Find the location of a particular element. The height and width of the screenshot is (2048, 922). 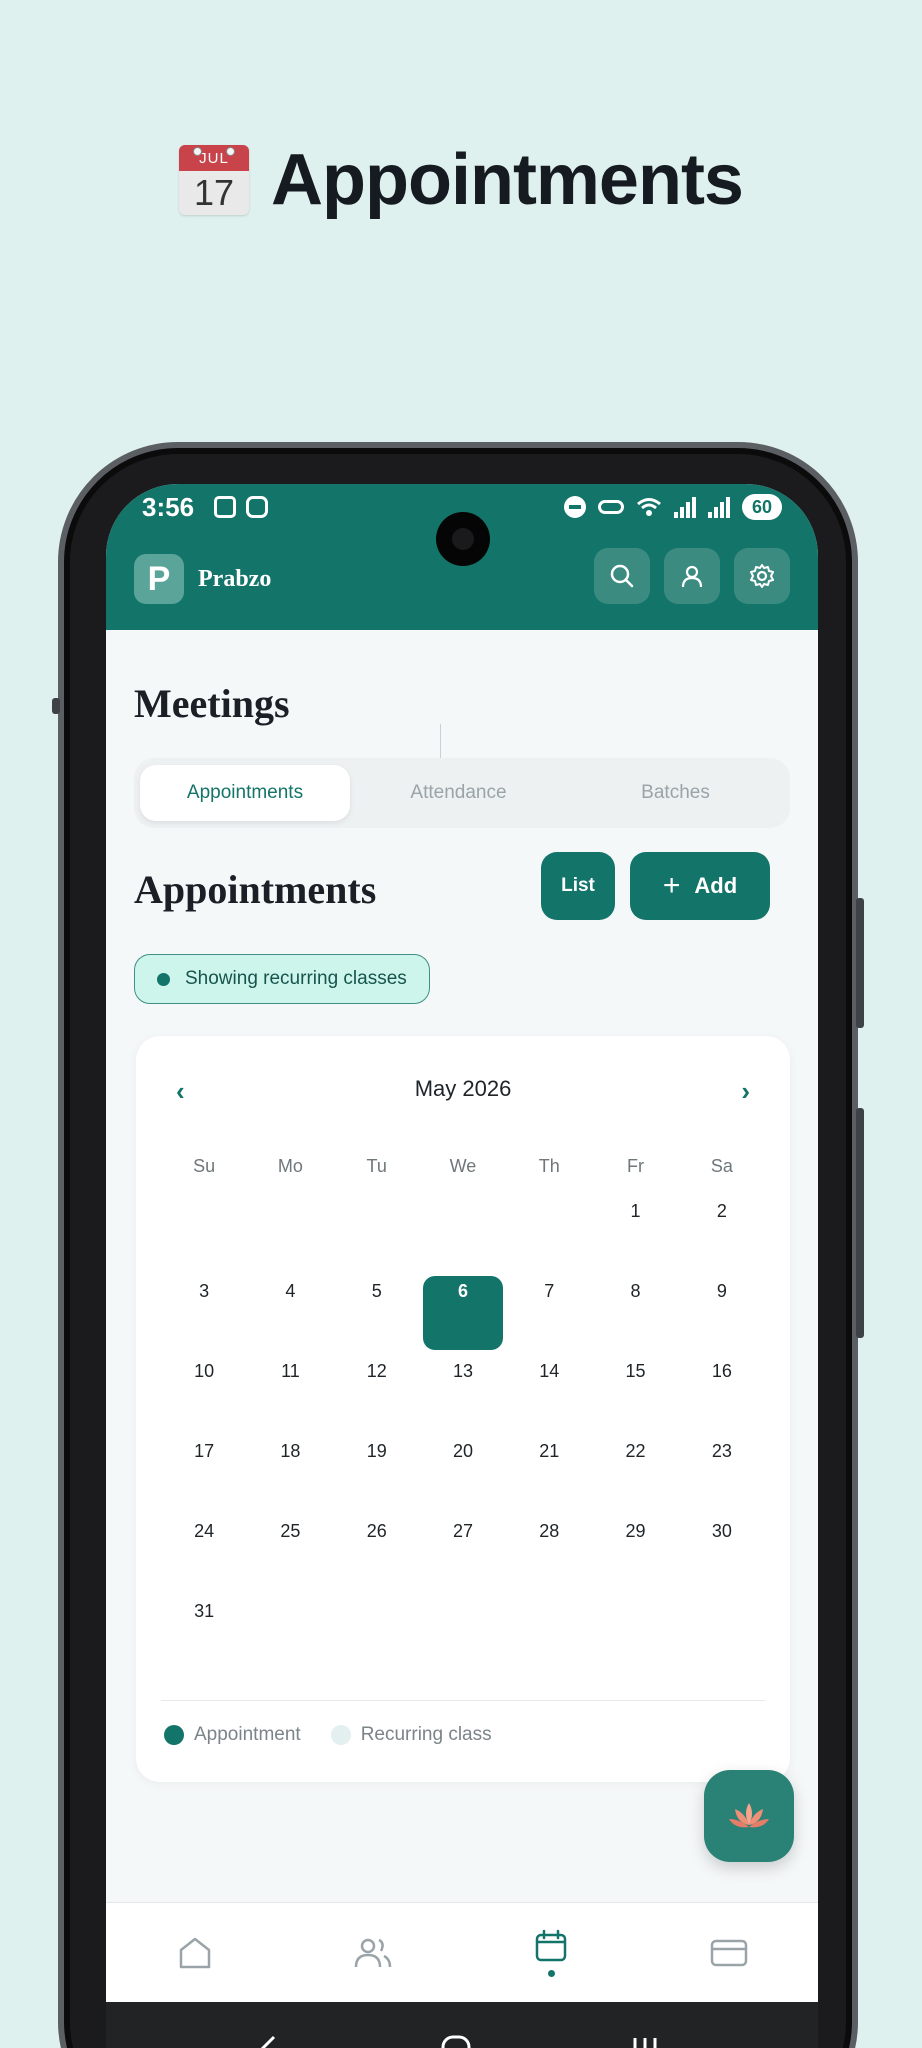

calendar-day: 25 is located at coordinates (290, 1556).